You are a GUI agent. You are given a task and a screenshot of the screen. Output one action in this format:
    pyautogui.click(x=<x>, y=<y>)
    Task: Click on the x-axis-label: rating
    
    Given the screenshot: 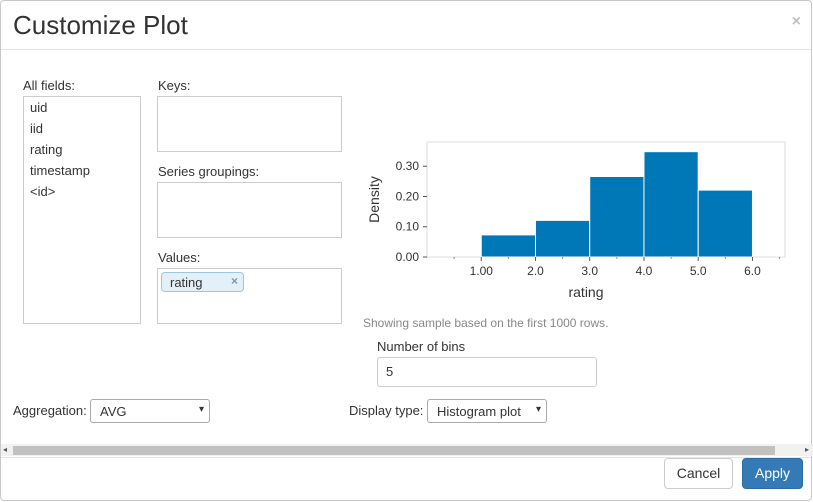 What is the action you would take?
    pyautogui.click(x=585, y=292)
    